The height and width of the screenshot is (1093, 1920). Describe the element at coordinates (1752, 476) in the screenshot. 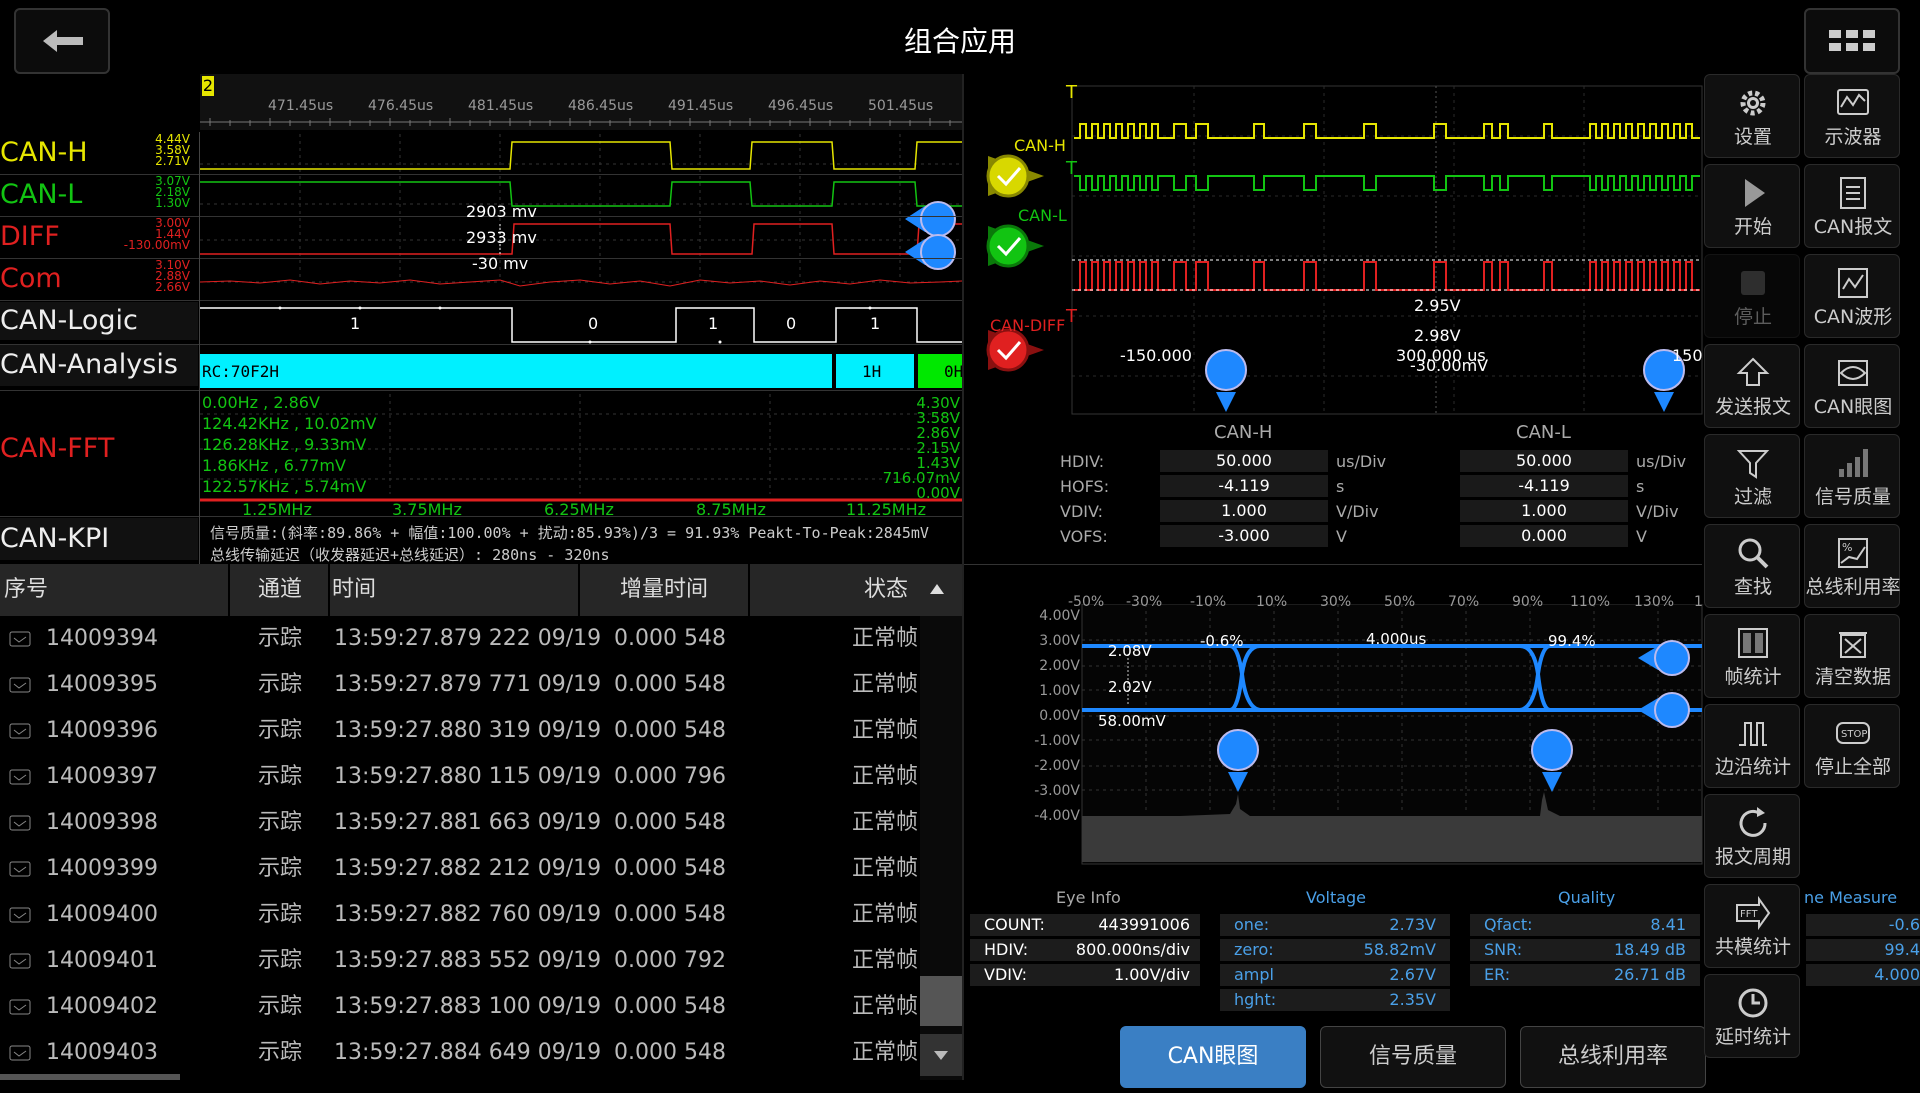

I see `filter-button: 过滤` at that location.